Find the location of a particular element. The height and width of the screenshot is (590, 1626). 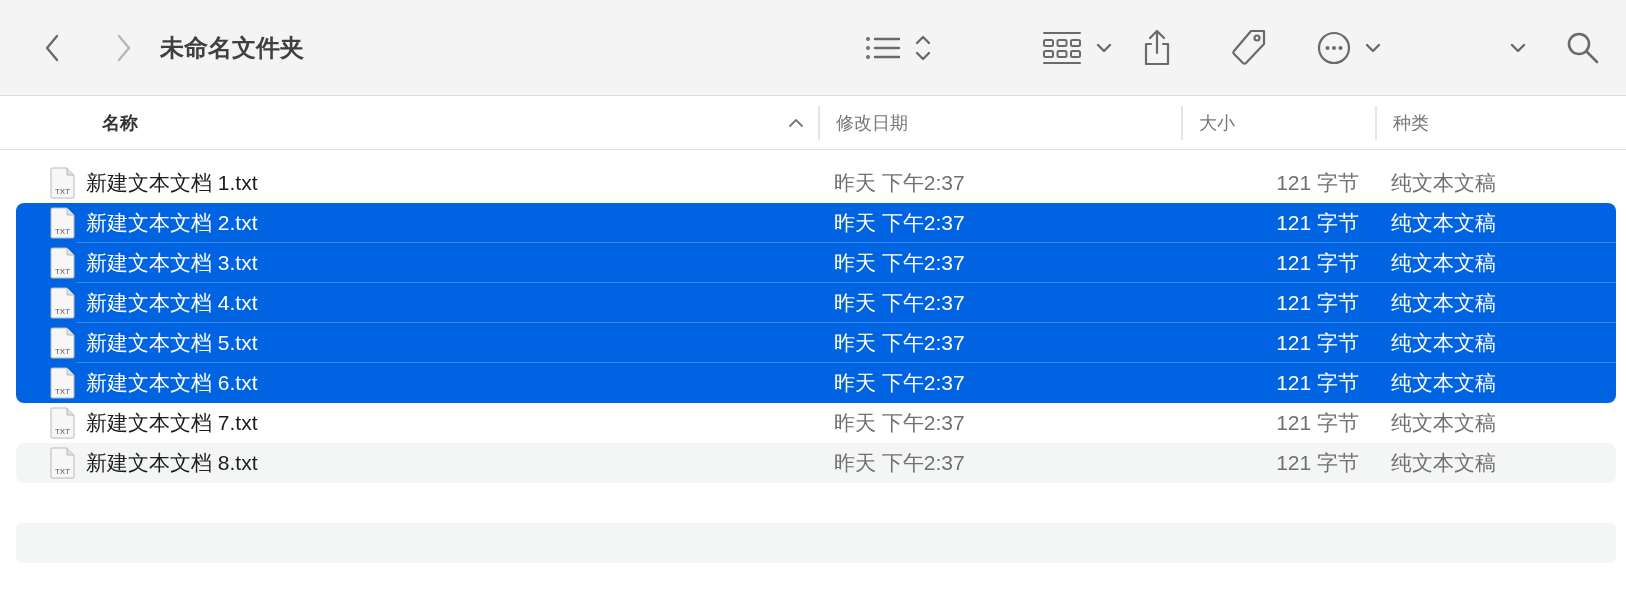

column-header: 修改日期 is located at coordinates (999, 122).